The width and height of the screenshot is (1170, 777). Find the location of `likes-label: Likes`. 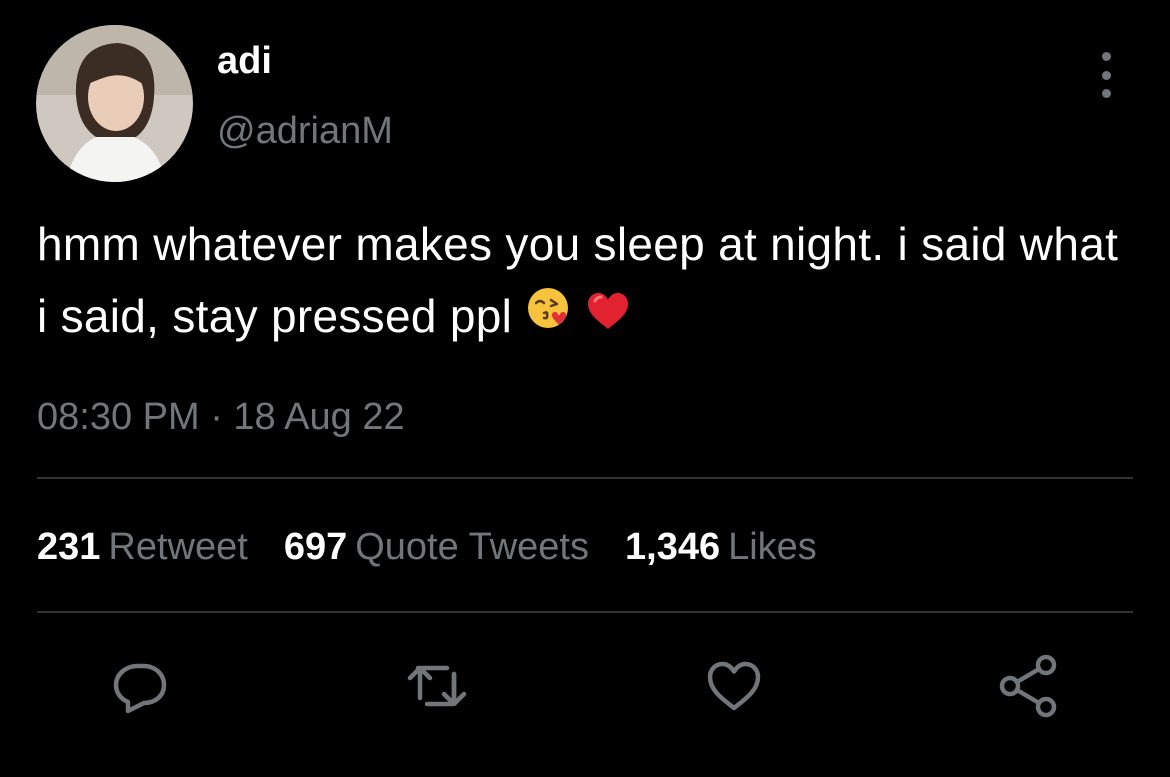

likes-label: Likes is located at coordinates (772, 547).